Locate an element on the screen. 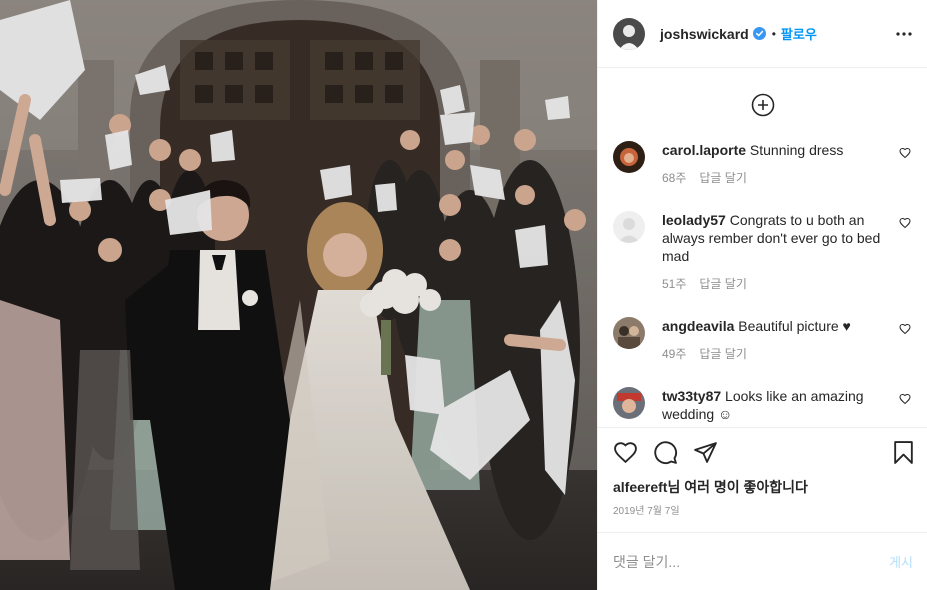 The height and width of the screenshot is (590, 927). comment-time: 49주 is located at coordinates (674, 354).